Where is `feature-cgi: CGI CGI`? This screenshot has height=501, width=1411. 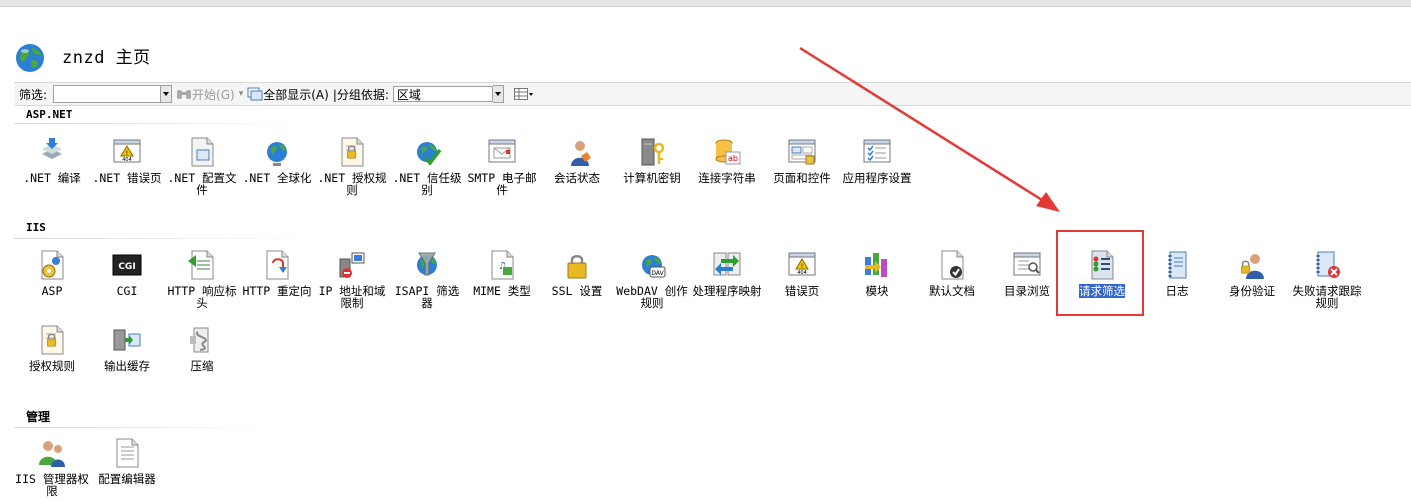 feature-cgi: CGI CGI is located at coordinates (127, 278).